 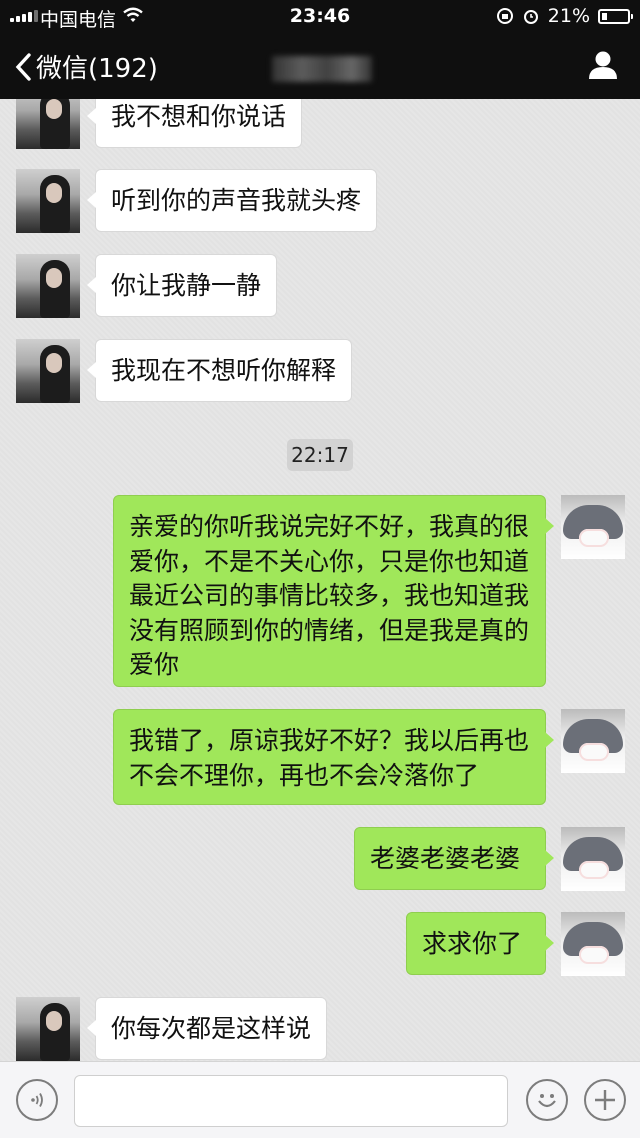 I want to click on message-bubble: 你每次都是这样说, so click(x=207, y=1028).